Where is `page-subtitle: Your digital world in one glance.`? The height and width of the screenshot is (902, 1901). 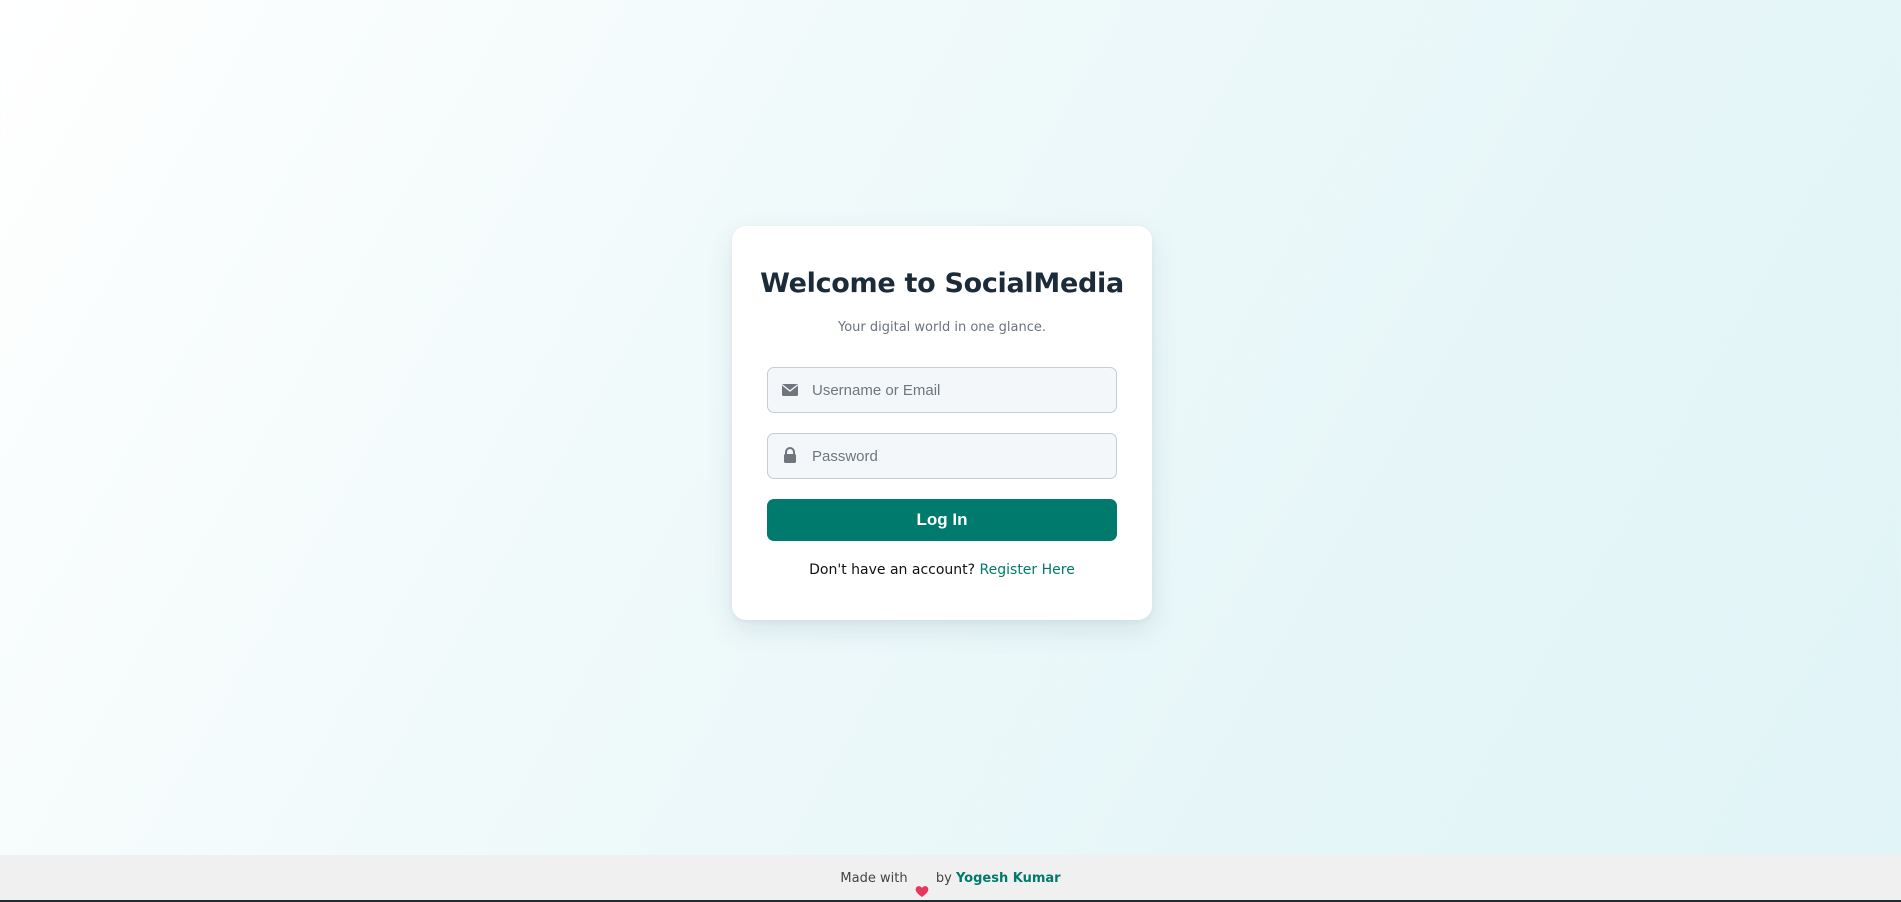
page-subtitle: Your digital world in one glance. is located at coordinates (942, 327).